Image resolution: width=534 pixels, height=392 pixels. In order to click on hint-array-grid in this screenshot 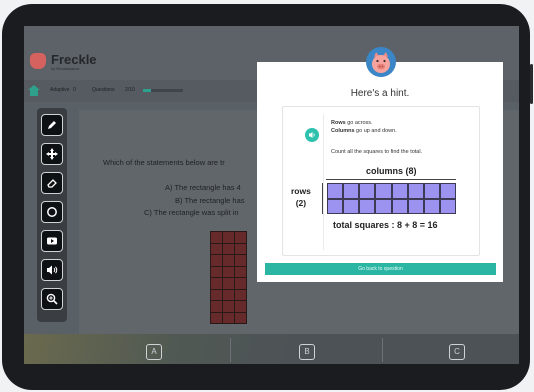, I will do `click(391, 198)`.